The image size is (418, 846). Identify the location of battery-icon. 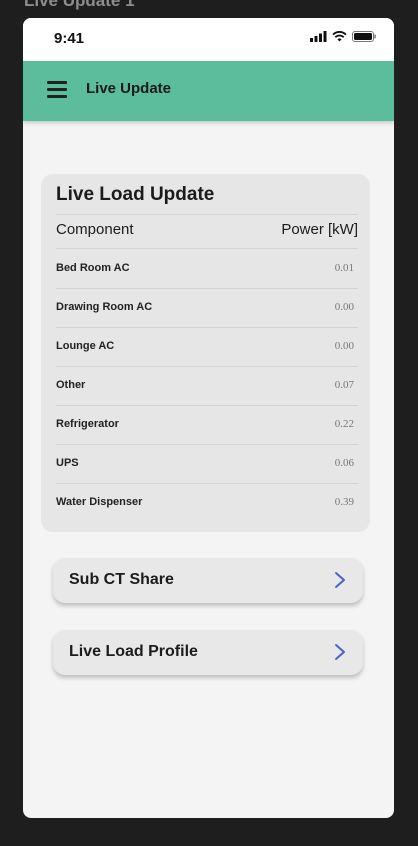
(364, 36).